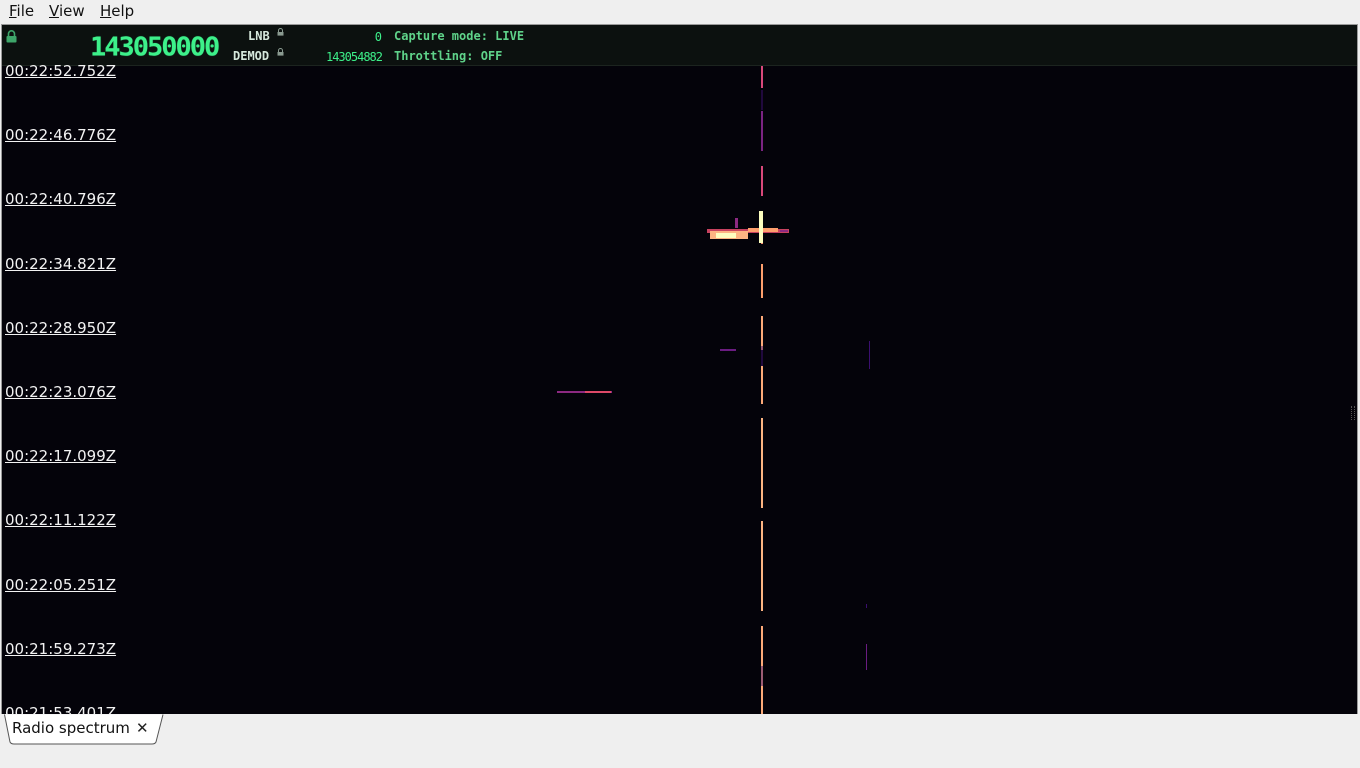  I want to click on menu-help-mnemonic: H, so click(106, 11).